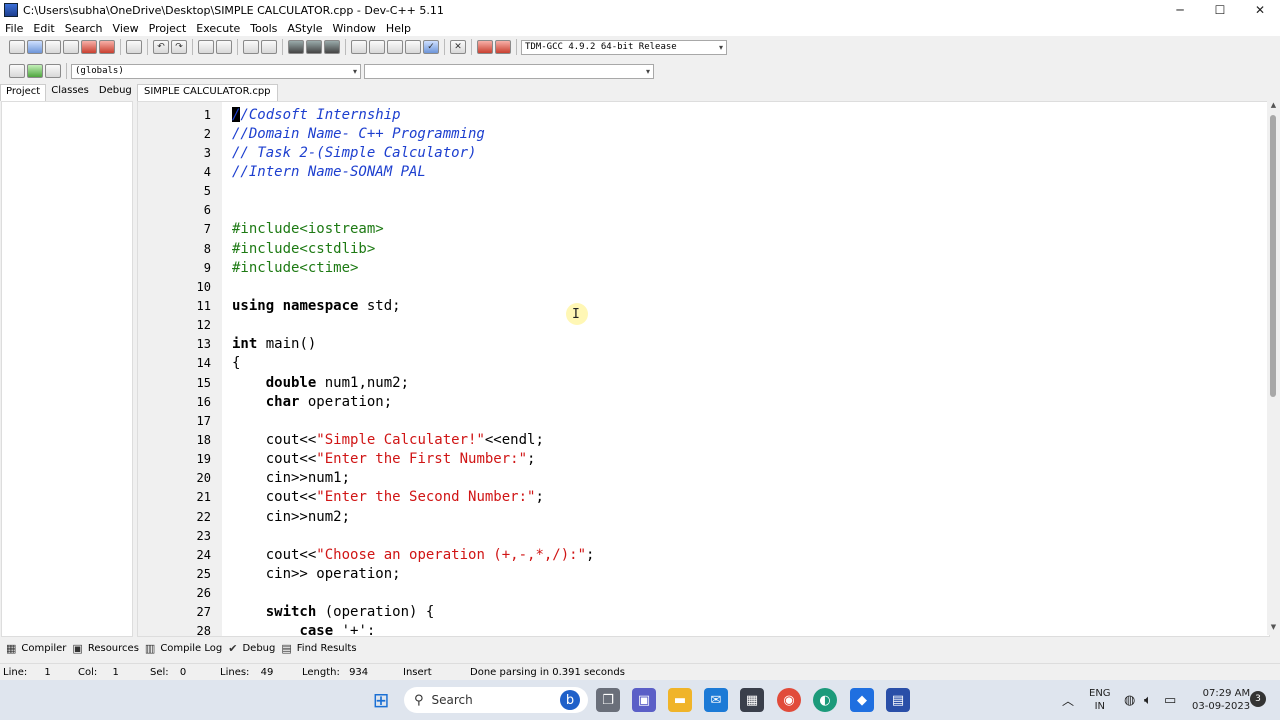 Image resolution: width=1280 pixels, height=720 pixels. Describe the element at coordinates (70, 92) in the screenshot. I see `tab-classes: Classes` at that location.